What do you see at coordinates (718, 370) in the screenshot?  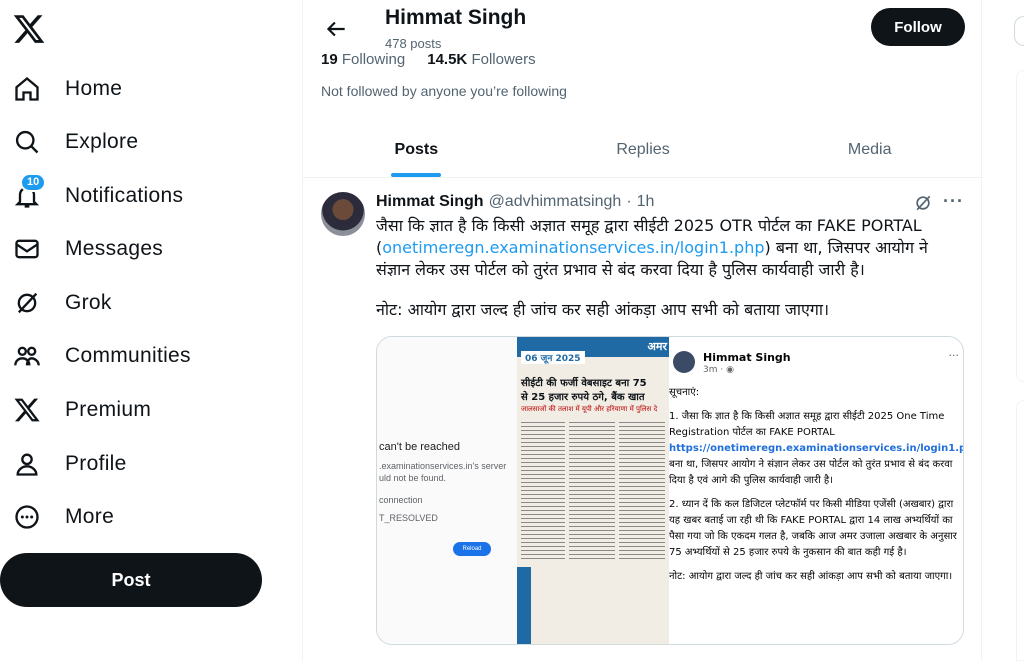 I see `fb-meta: 3m · ◉` at bounding box center [718, 370].